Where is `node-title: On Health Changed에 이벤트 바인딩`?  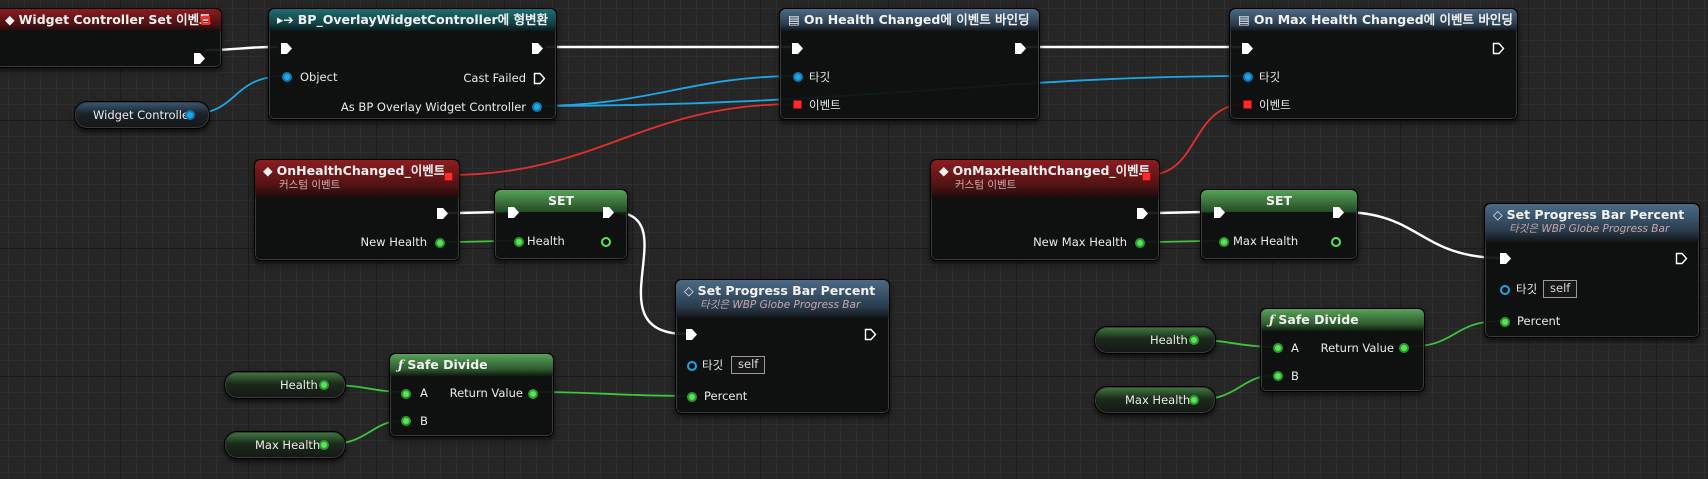 node-title: On Health Changed에 이벤트 바인딩 is located at coordinates (916, 19).